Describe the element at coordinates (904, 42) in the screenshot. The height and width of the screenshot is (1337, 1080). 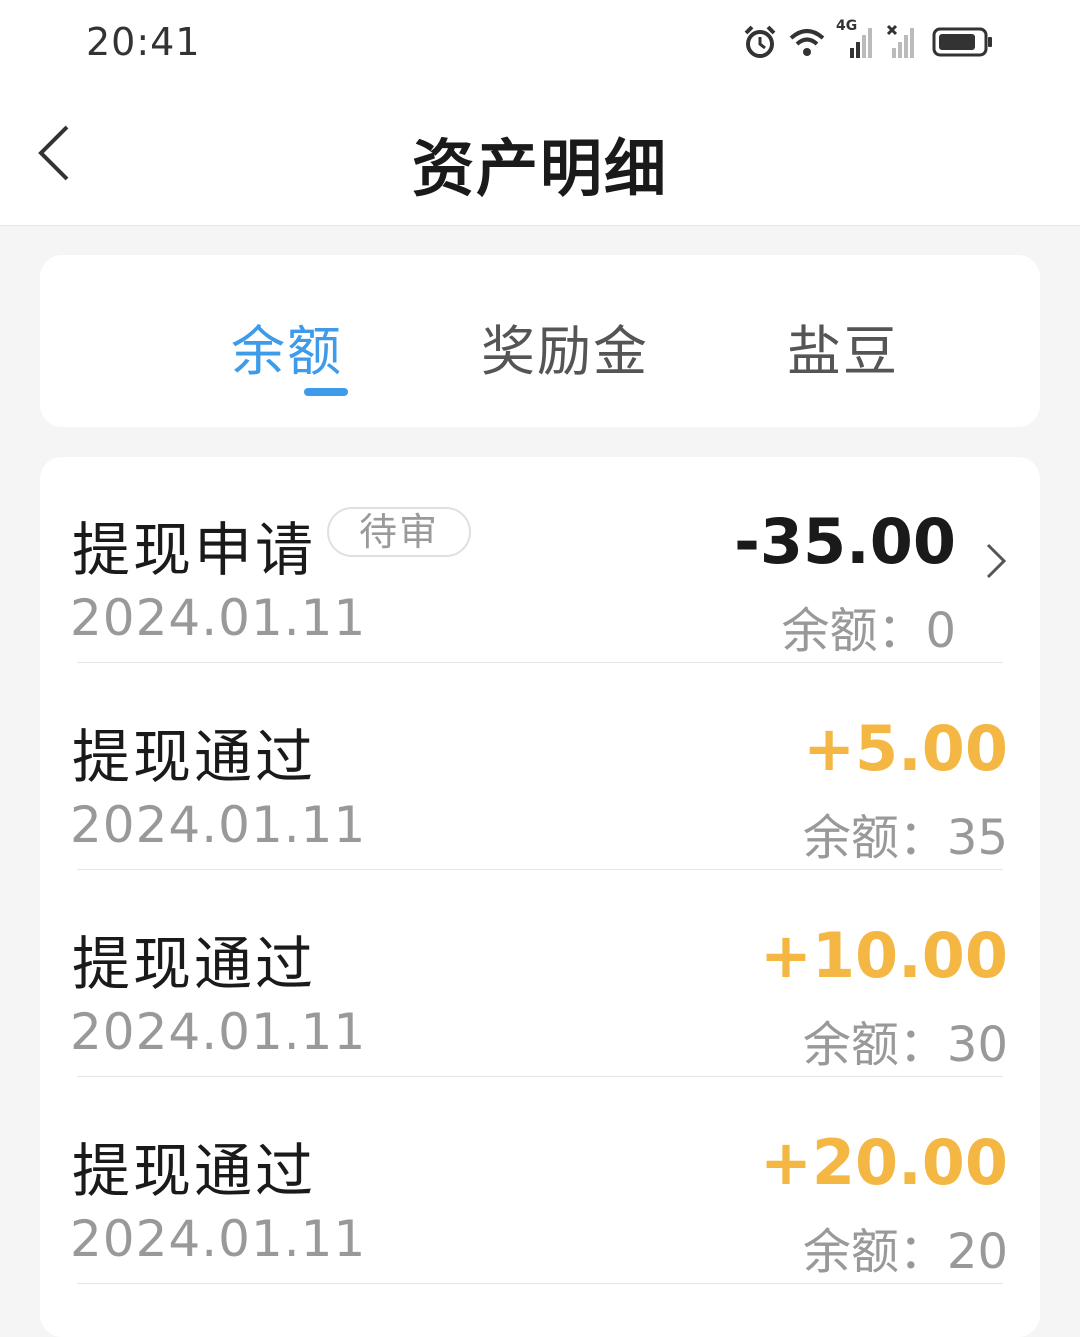
I see `signal-no-sim-icon` at that location.